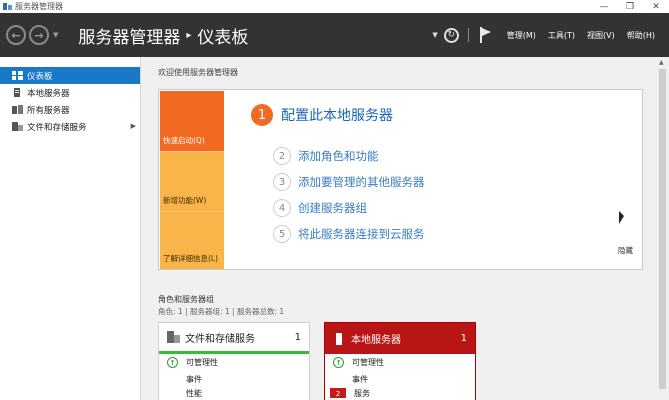 The height and width of the screenshot is (400, 669). What do you see at coordinates (521, 35) in the screenshot?
I see `menu-manage: 管理(M)` at bounding box center [521, 35].